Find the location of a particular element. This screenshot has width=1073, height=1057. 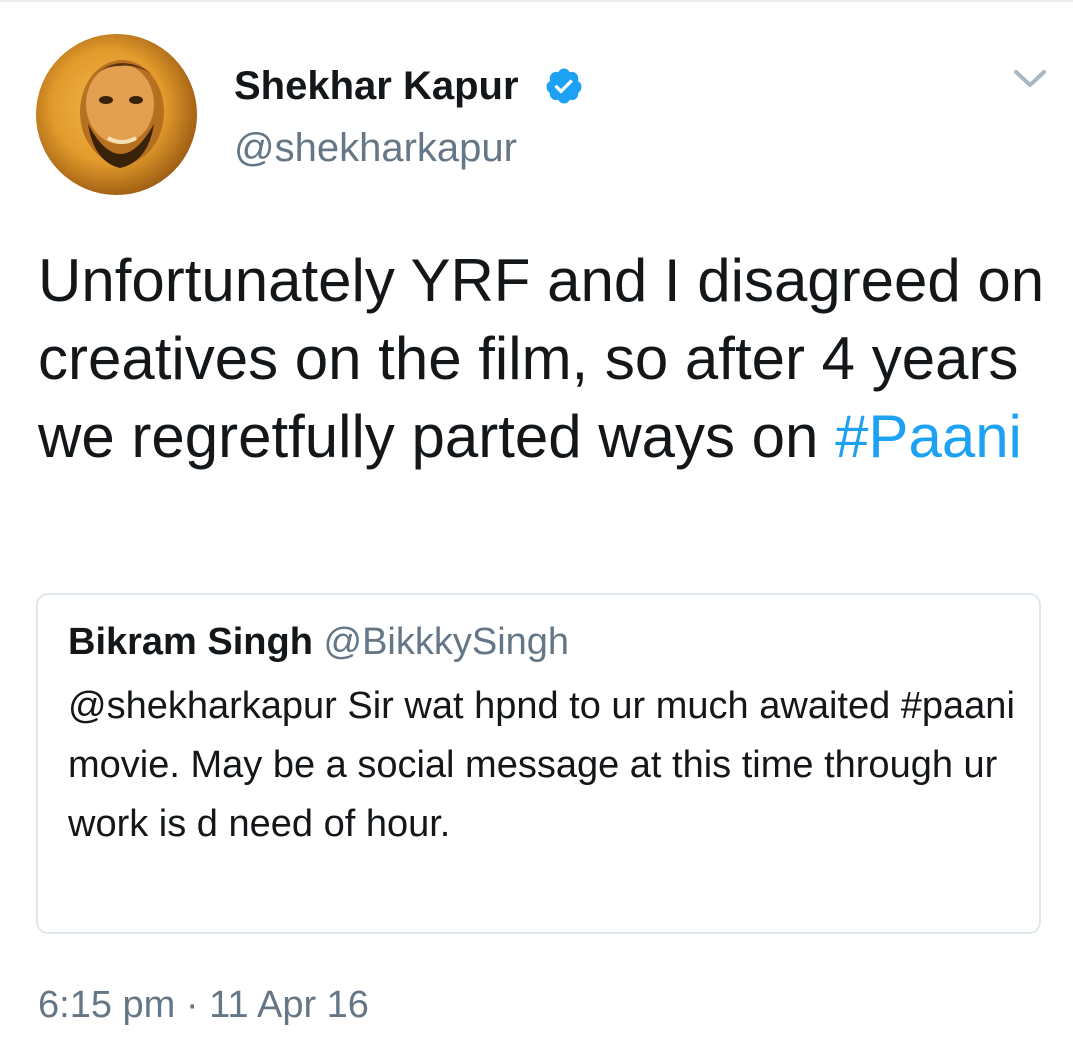

quoted-author-name: Bikram Singh is located at coordinates (190, 642).